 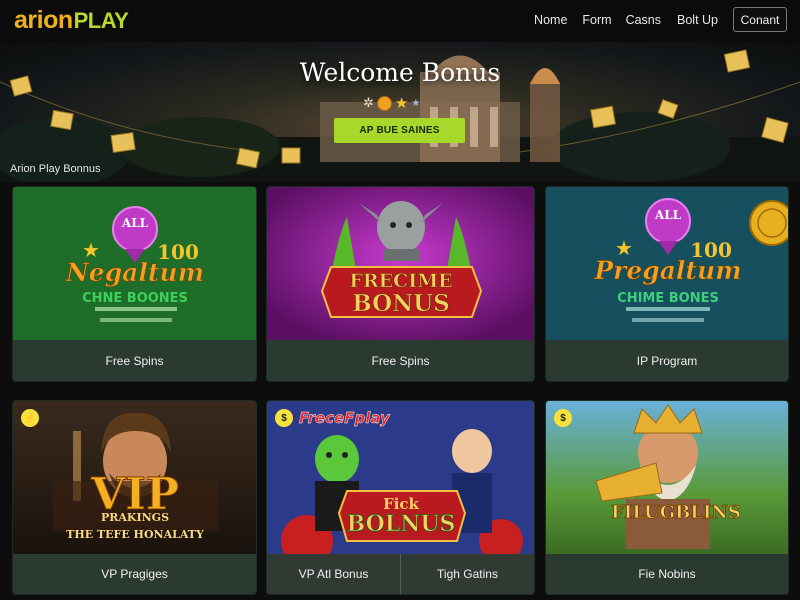 I want to click on art-subtitle: CHNE BOONES, so click(x=135, y=298).